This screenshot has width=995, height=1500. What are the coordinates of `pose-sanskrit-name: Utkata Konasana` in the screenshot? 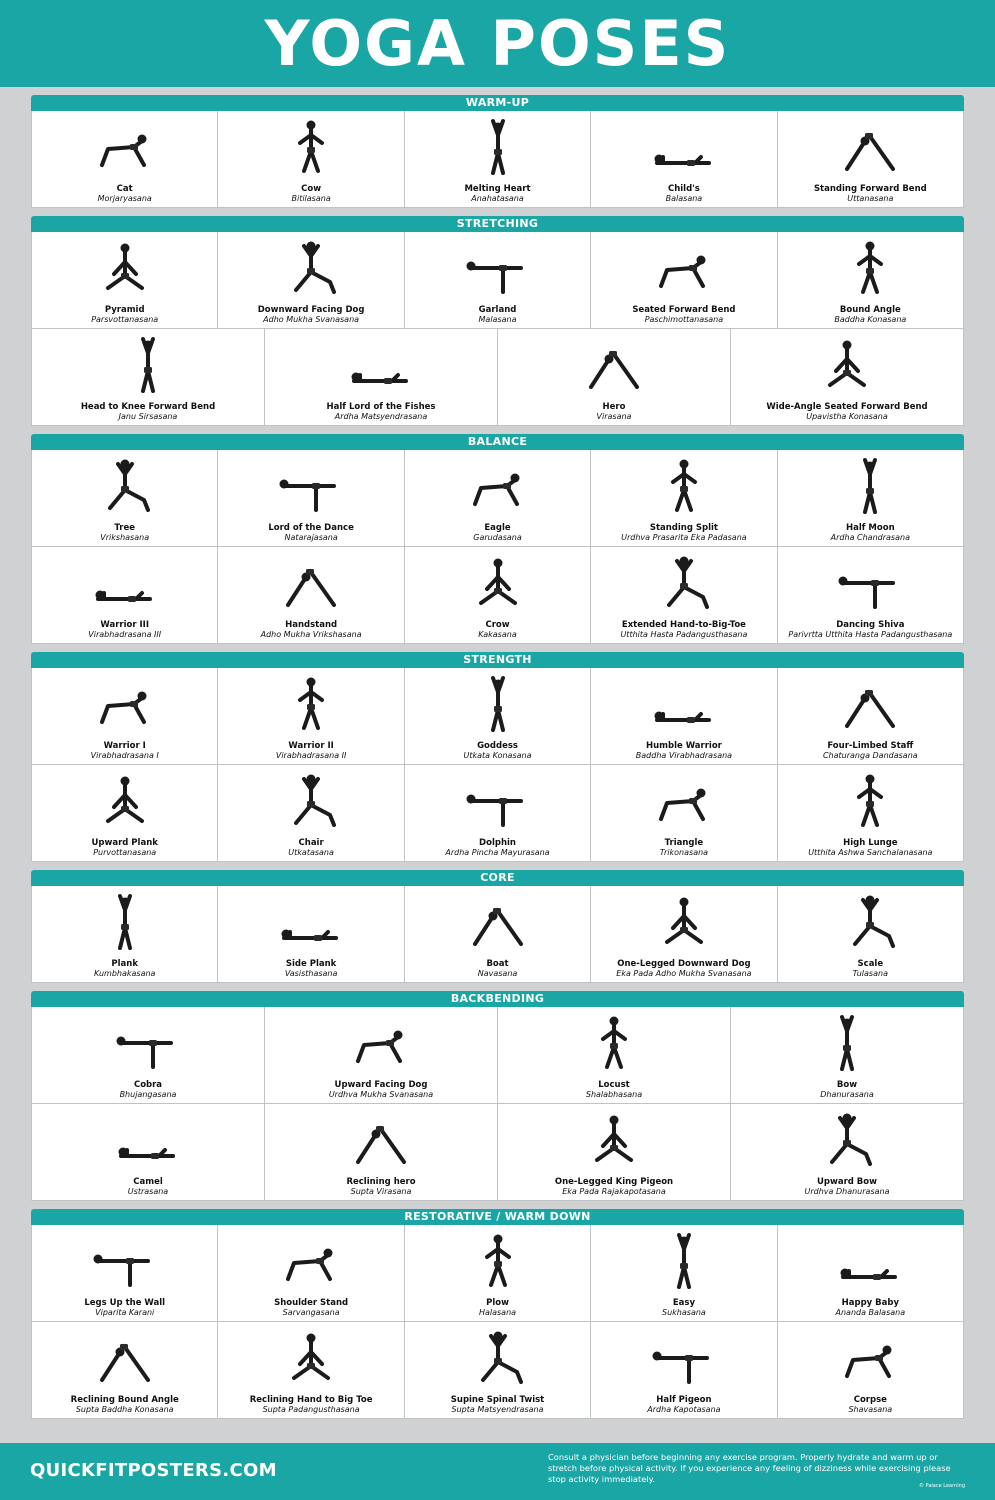 It's located at (497, 755).